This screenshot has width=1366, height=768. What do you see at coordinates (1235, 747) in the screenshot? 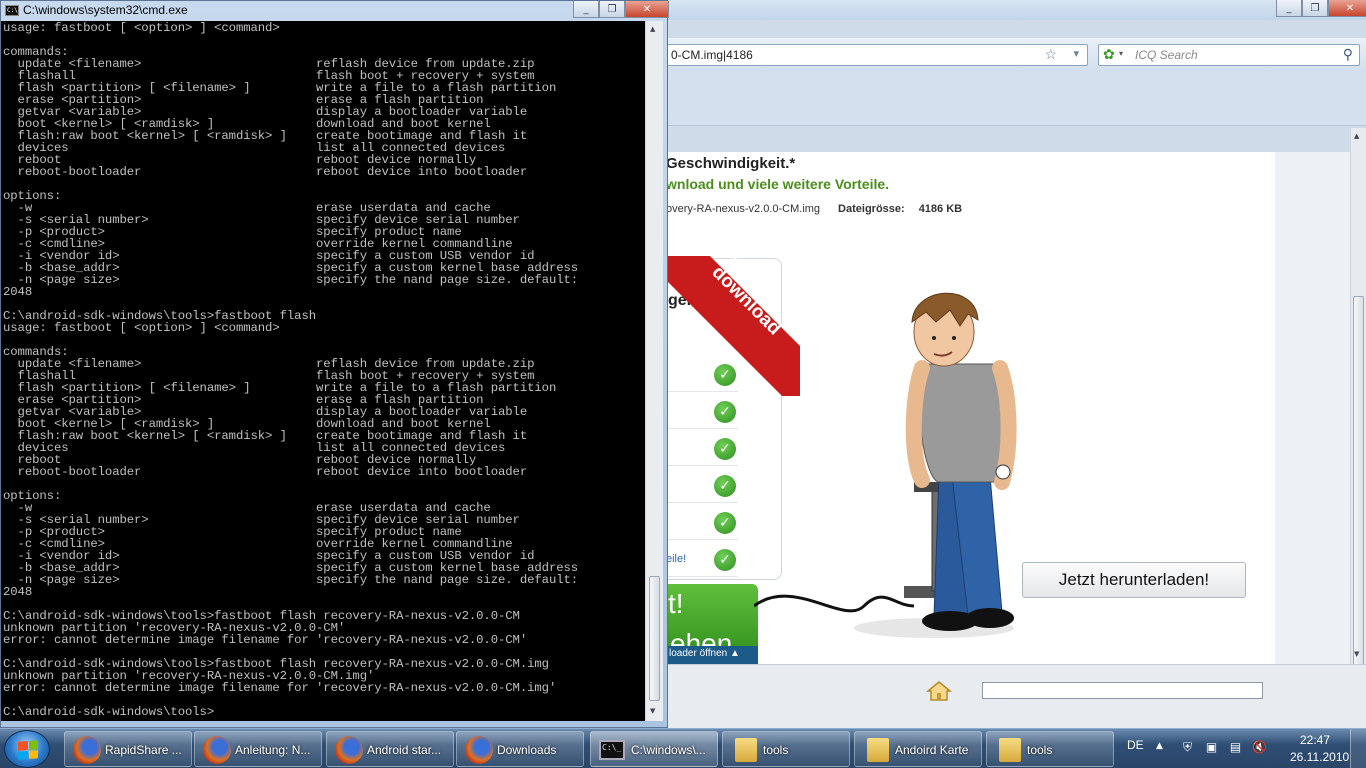
I see `network-icon: ▤` at bounding box center [1235, 747].